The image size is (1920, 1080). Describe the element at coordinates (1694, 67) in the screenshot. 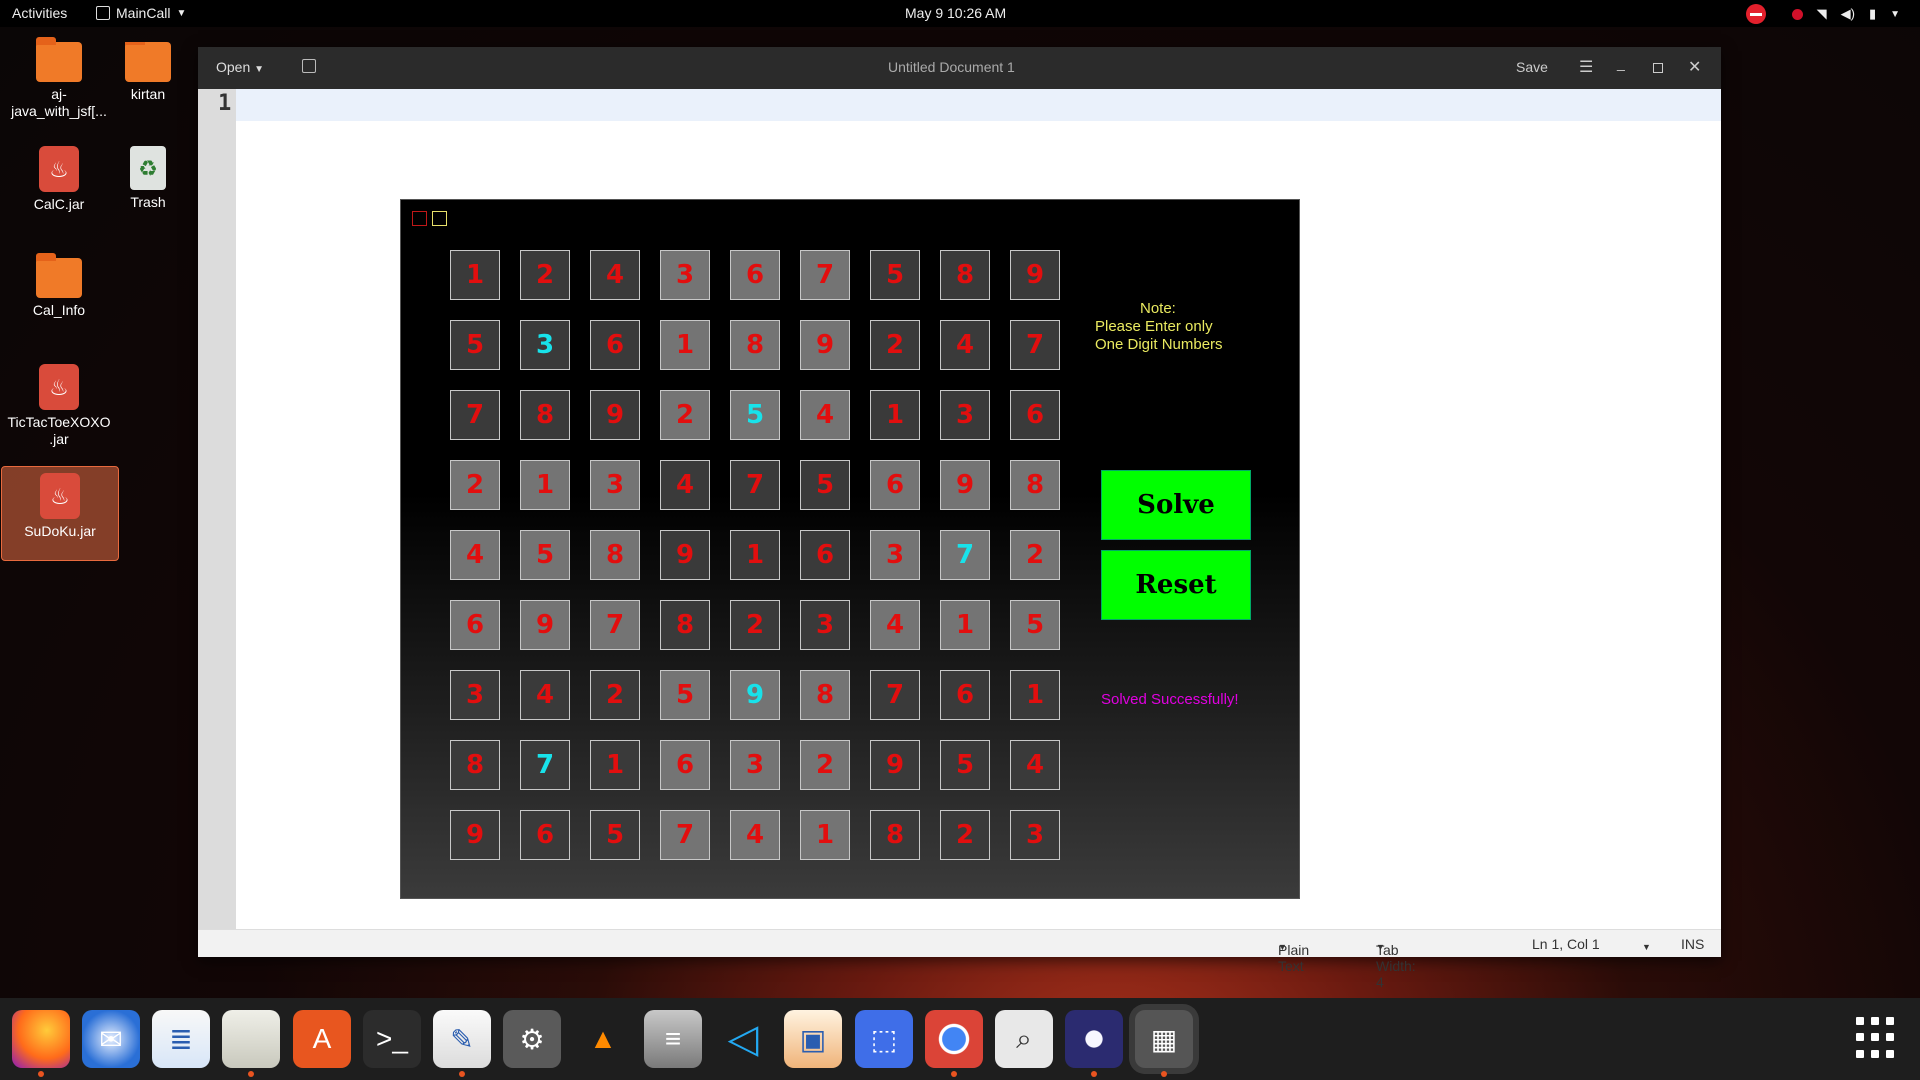

I see `close-icon: ✕` at that location.